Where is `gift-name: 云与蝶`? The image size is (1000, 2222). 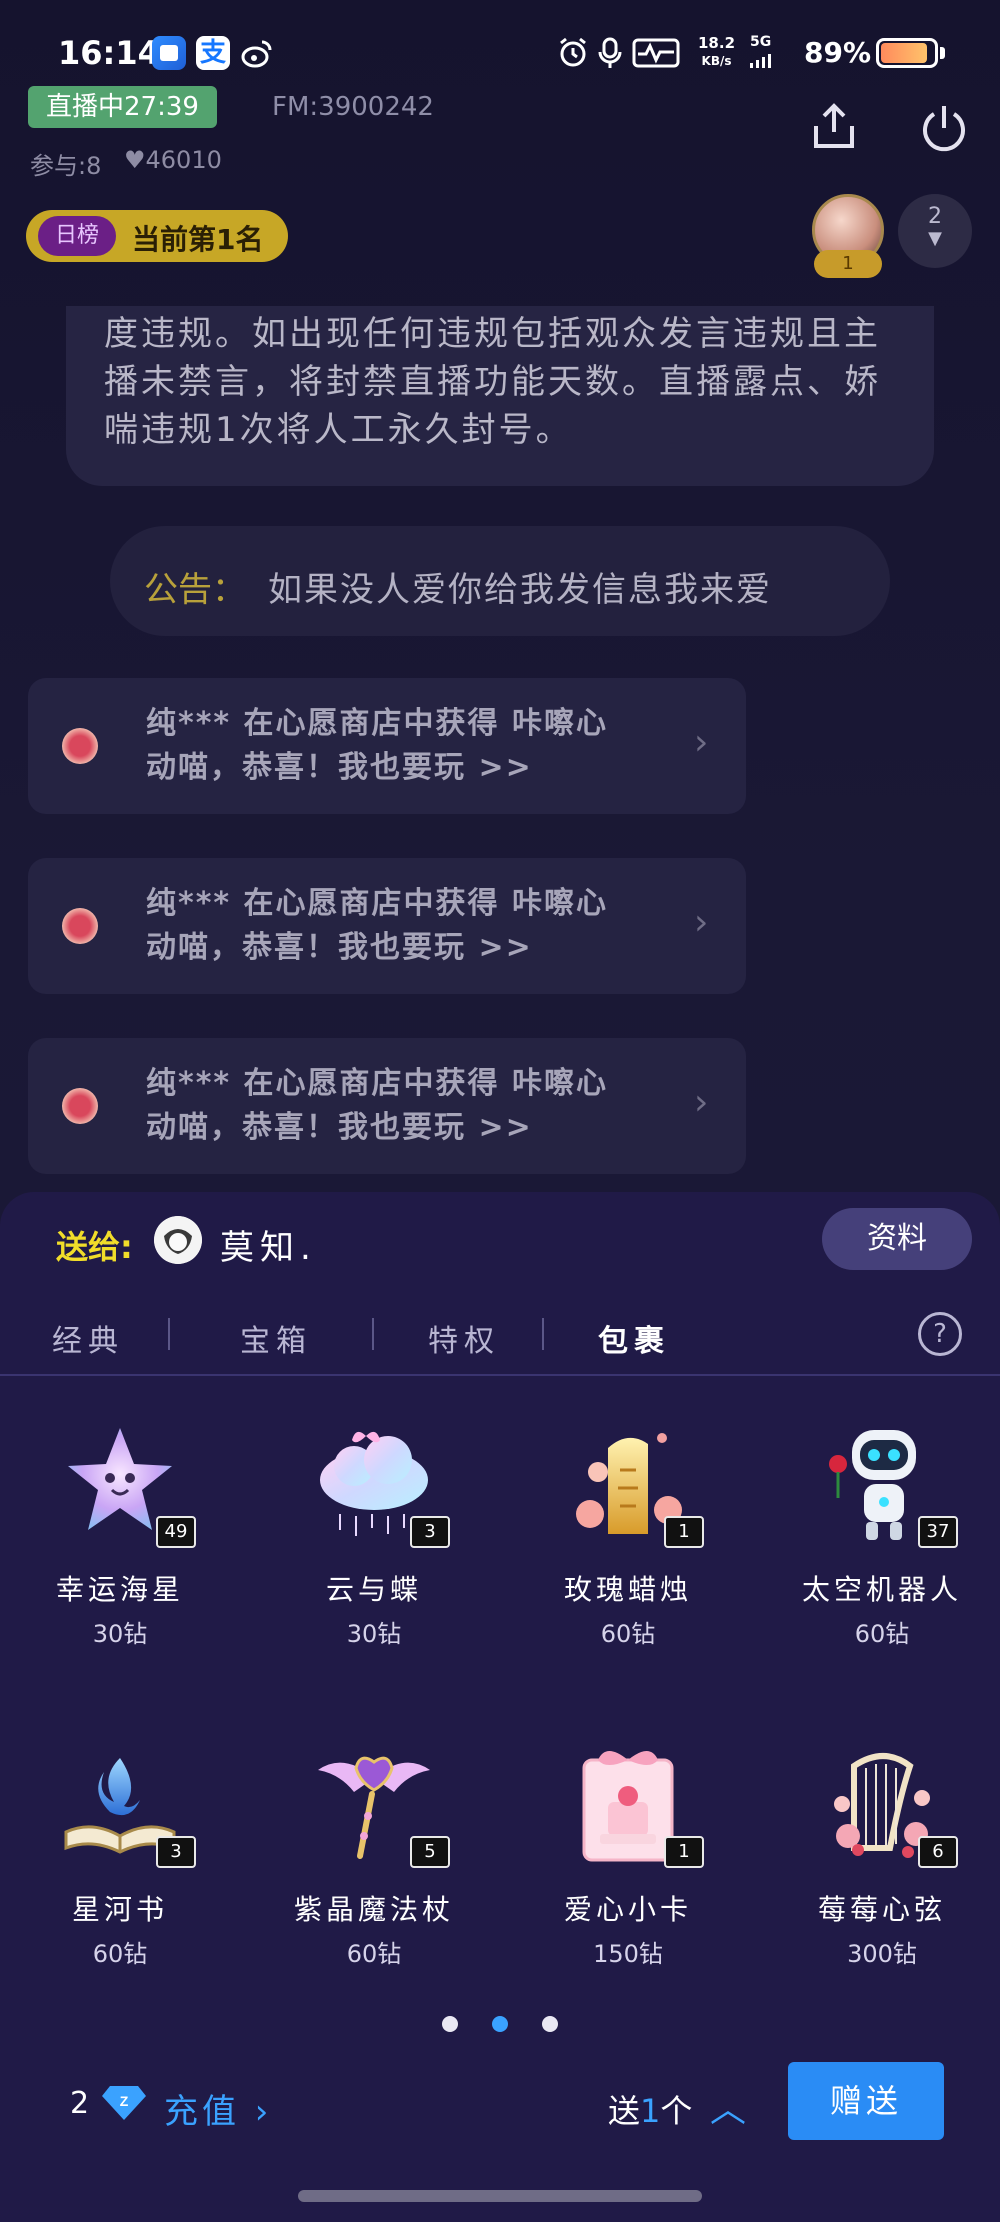 gift-name: 云与蝶 is located at coordinates (373, 1589).